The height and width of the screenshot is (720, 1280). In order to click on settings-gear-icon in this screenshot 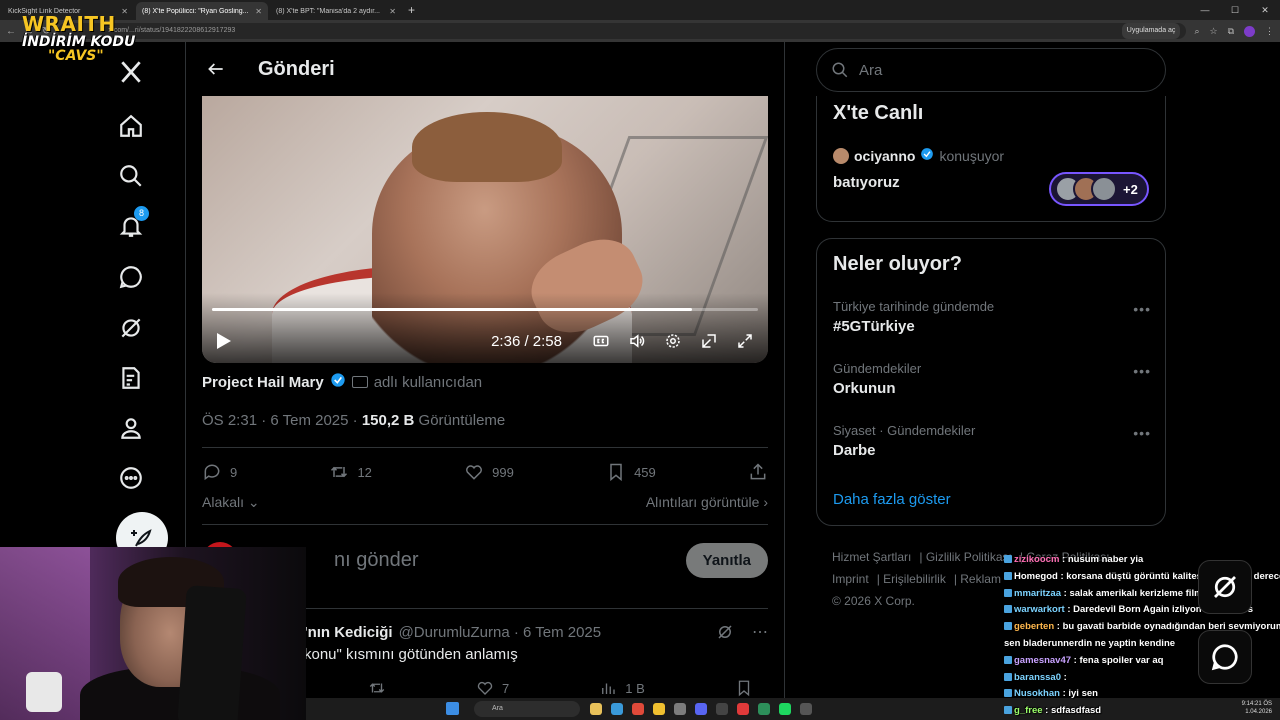, I will do `click(673, 341)`.